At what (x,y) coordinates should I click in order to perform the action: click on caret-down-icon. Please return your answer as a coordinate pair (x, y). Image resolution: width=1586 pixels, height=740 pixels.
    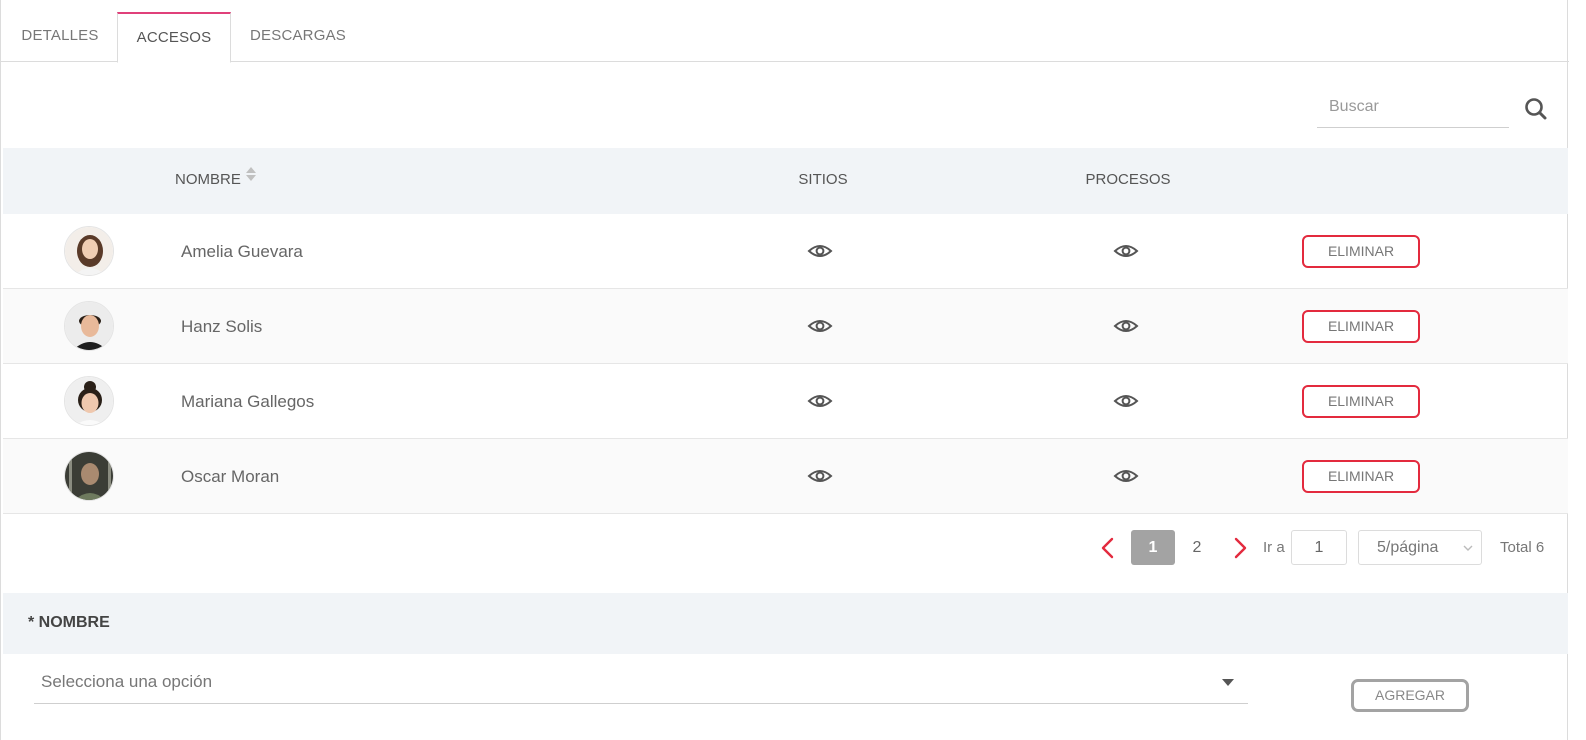
    Looking at the image, I should click on (1228, 682).